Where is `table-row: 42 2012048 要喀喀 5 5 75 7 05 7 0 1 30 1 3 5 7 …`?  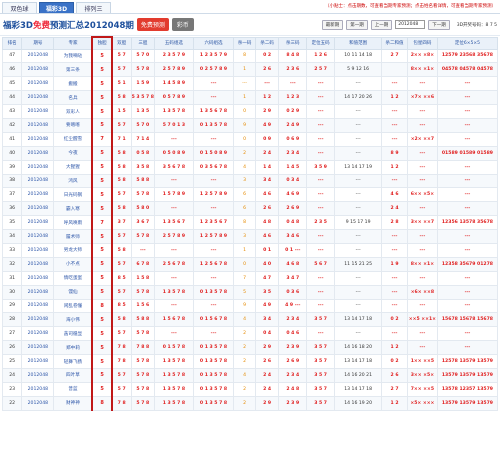
table-row: 42 2012048 要喀喀 5 5 75 7 05 7 0 1 30 1 3 5 7 … is located at coordinates (250, 125).